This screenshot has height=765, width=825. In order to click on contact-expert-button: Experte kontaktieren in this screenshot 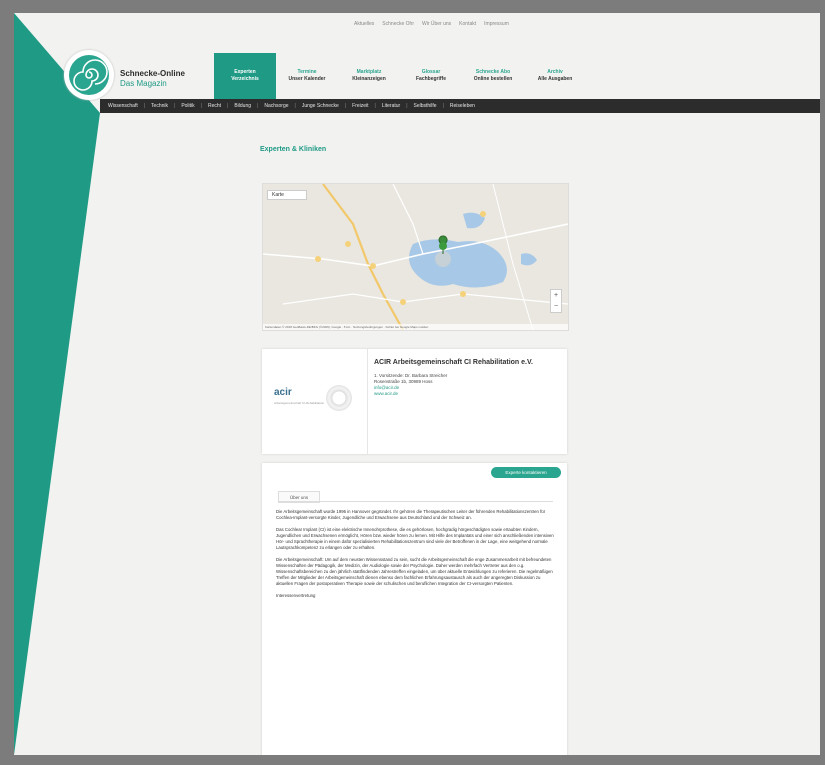, I will do `click(526, 472)`.